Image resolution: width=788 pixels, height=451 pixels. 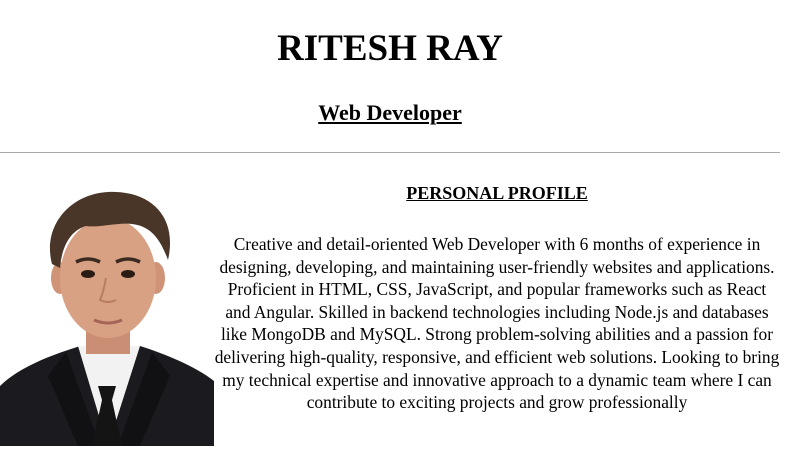 What do you see at coordinates (497, 193) in the screenshot?
I see `profile-section-title: PERSONAL PROFILE` at bounding box center [497, 193].